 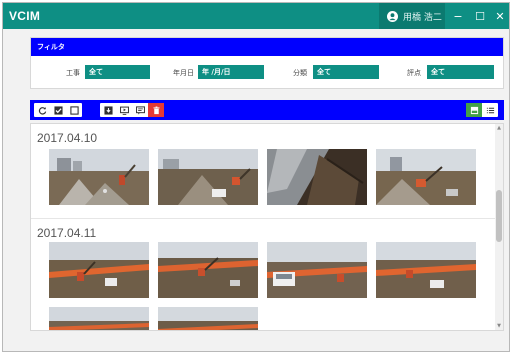 I want to click on photo-toolbar, so click(x=267, y=110).